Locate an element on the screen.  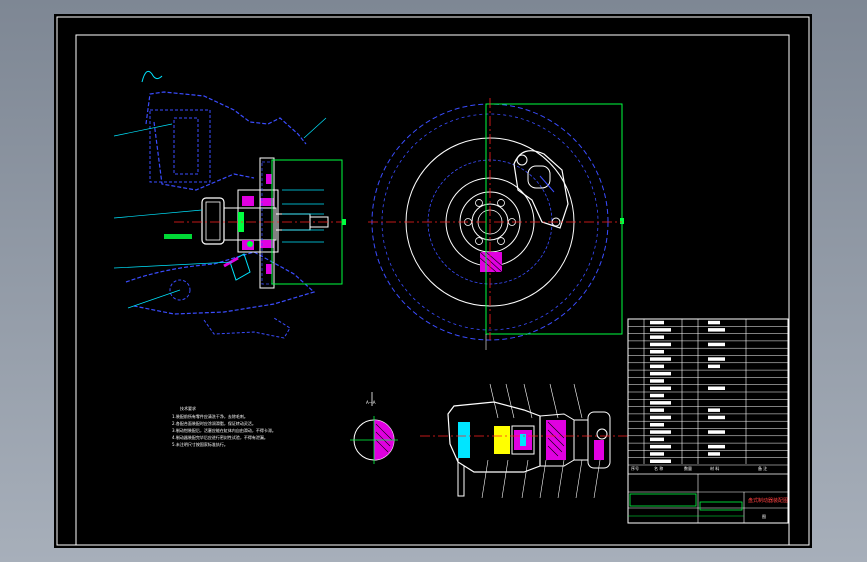
tech-requirement-line: 4.制动器装配完毕后应进行密封性试验，不得有泄漏。 is located at coordinates (220, 437).